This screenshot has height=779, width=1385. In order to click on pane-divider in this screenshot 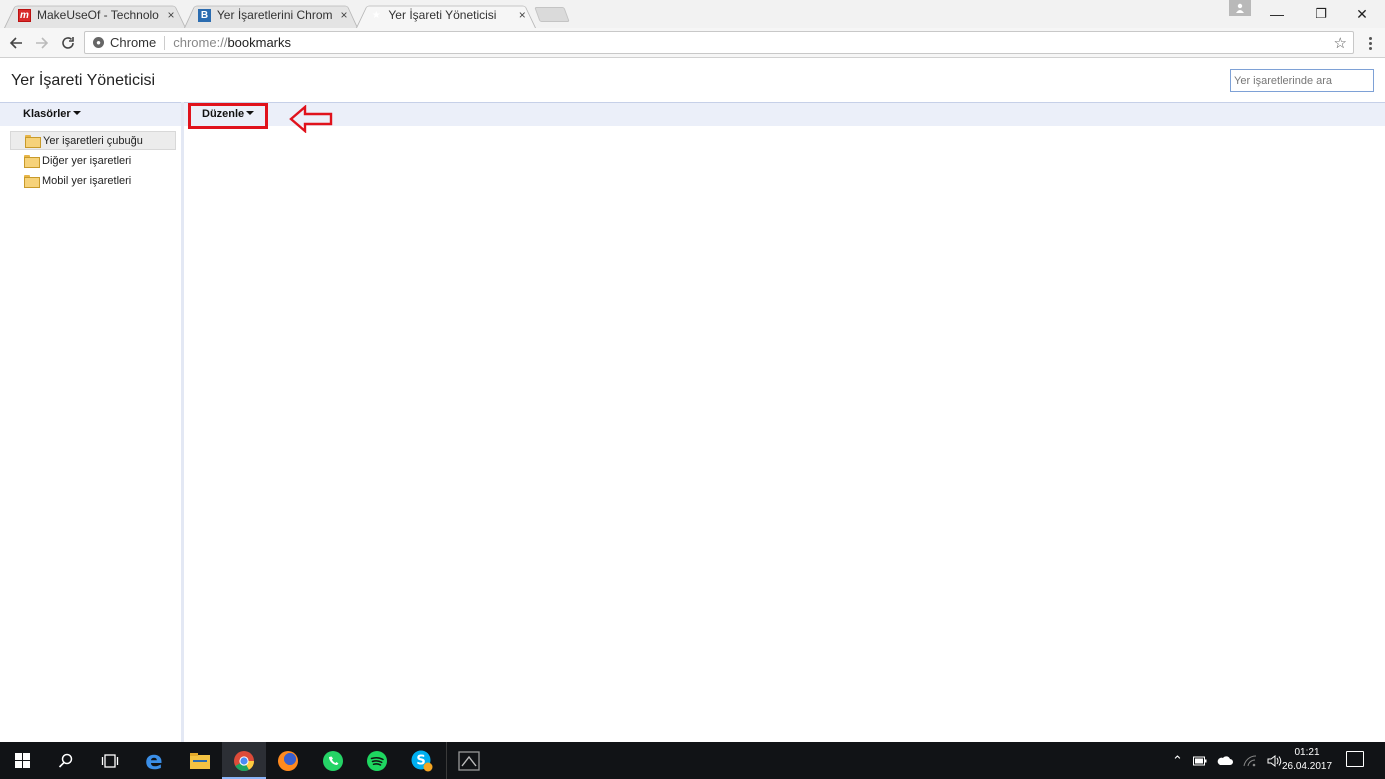, I will do `click(182, 422)`.